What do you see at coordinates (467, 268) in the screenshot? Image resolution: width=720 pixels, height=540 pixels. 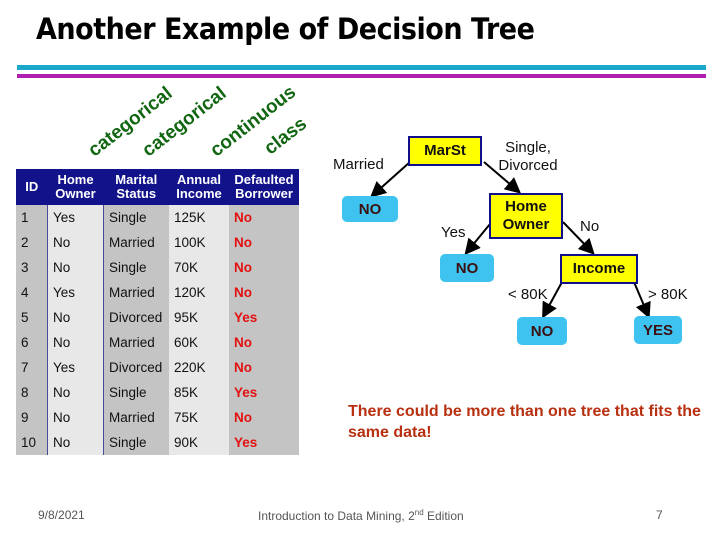 I see `tree-leaf-home-yes-no: NO` at bounding box center [467, 268].